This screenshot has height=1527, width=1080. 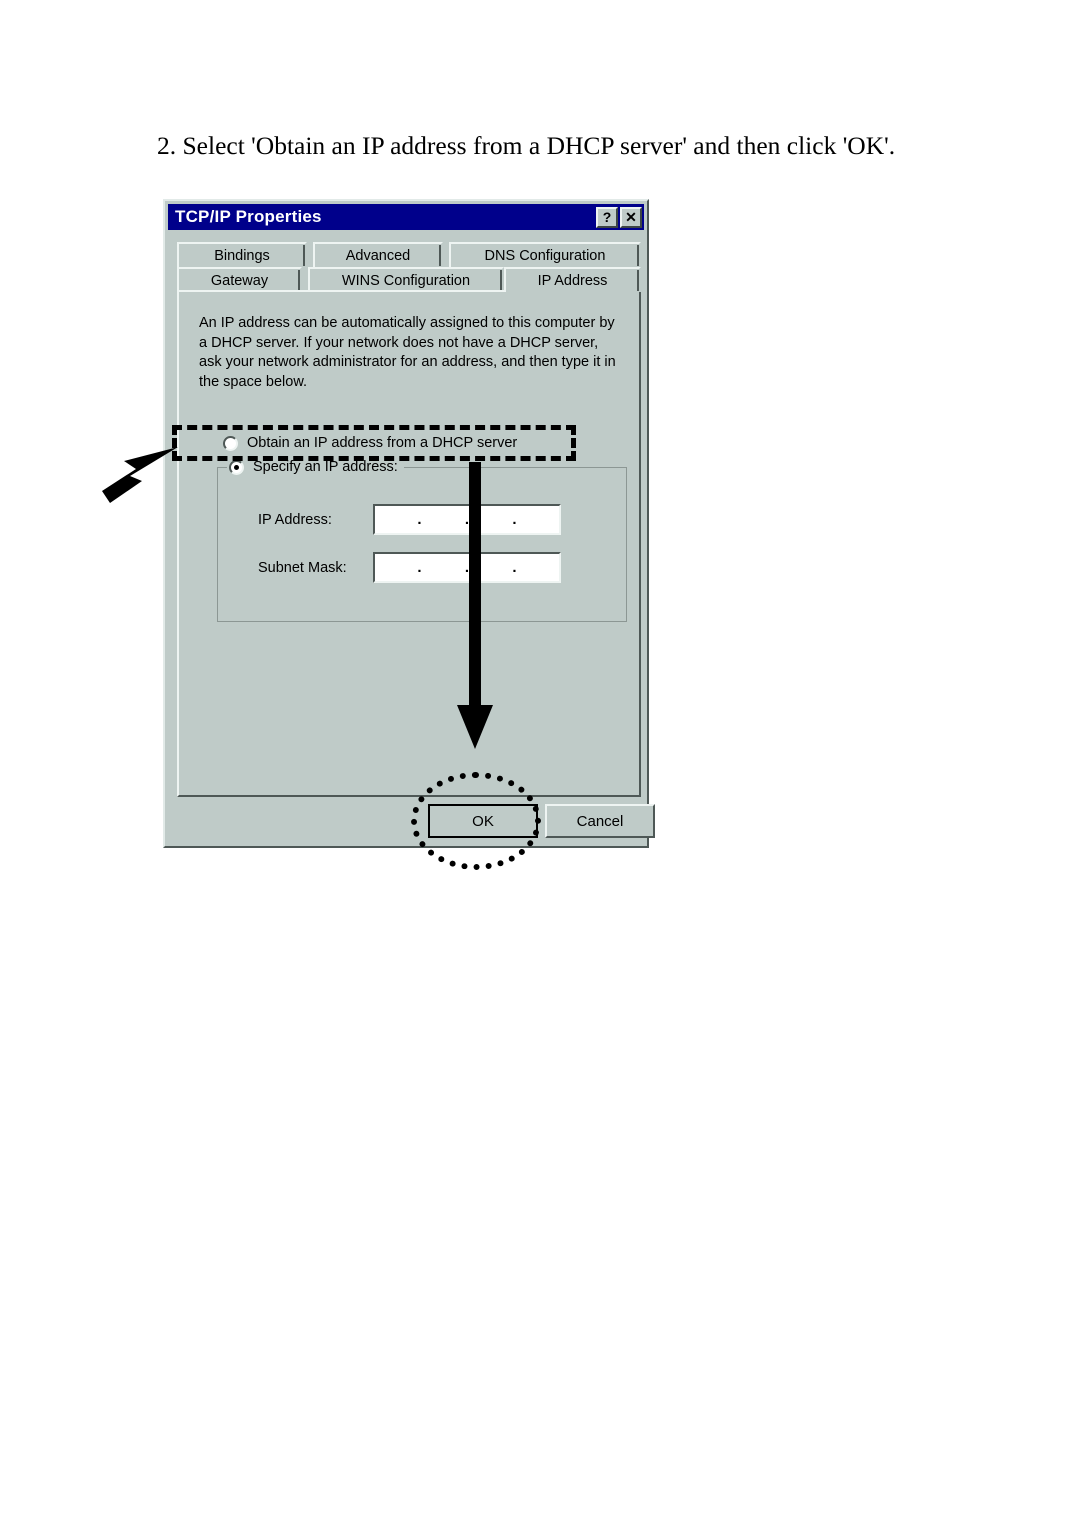 I want to click on dialog-title: TCP/IP Properties, so click(x=248, y=216).